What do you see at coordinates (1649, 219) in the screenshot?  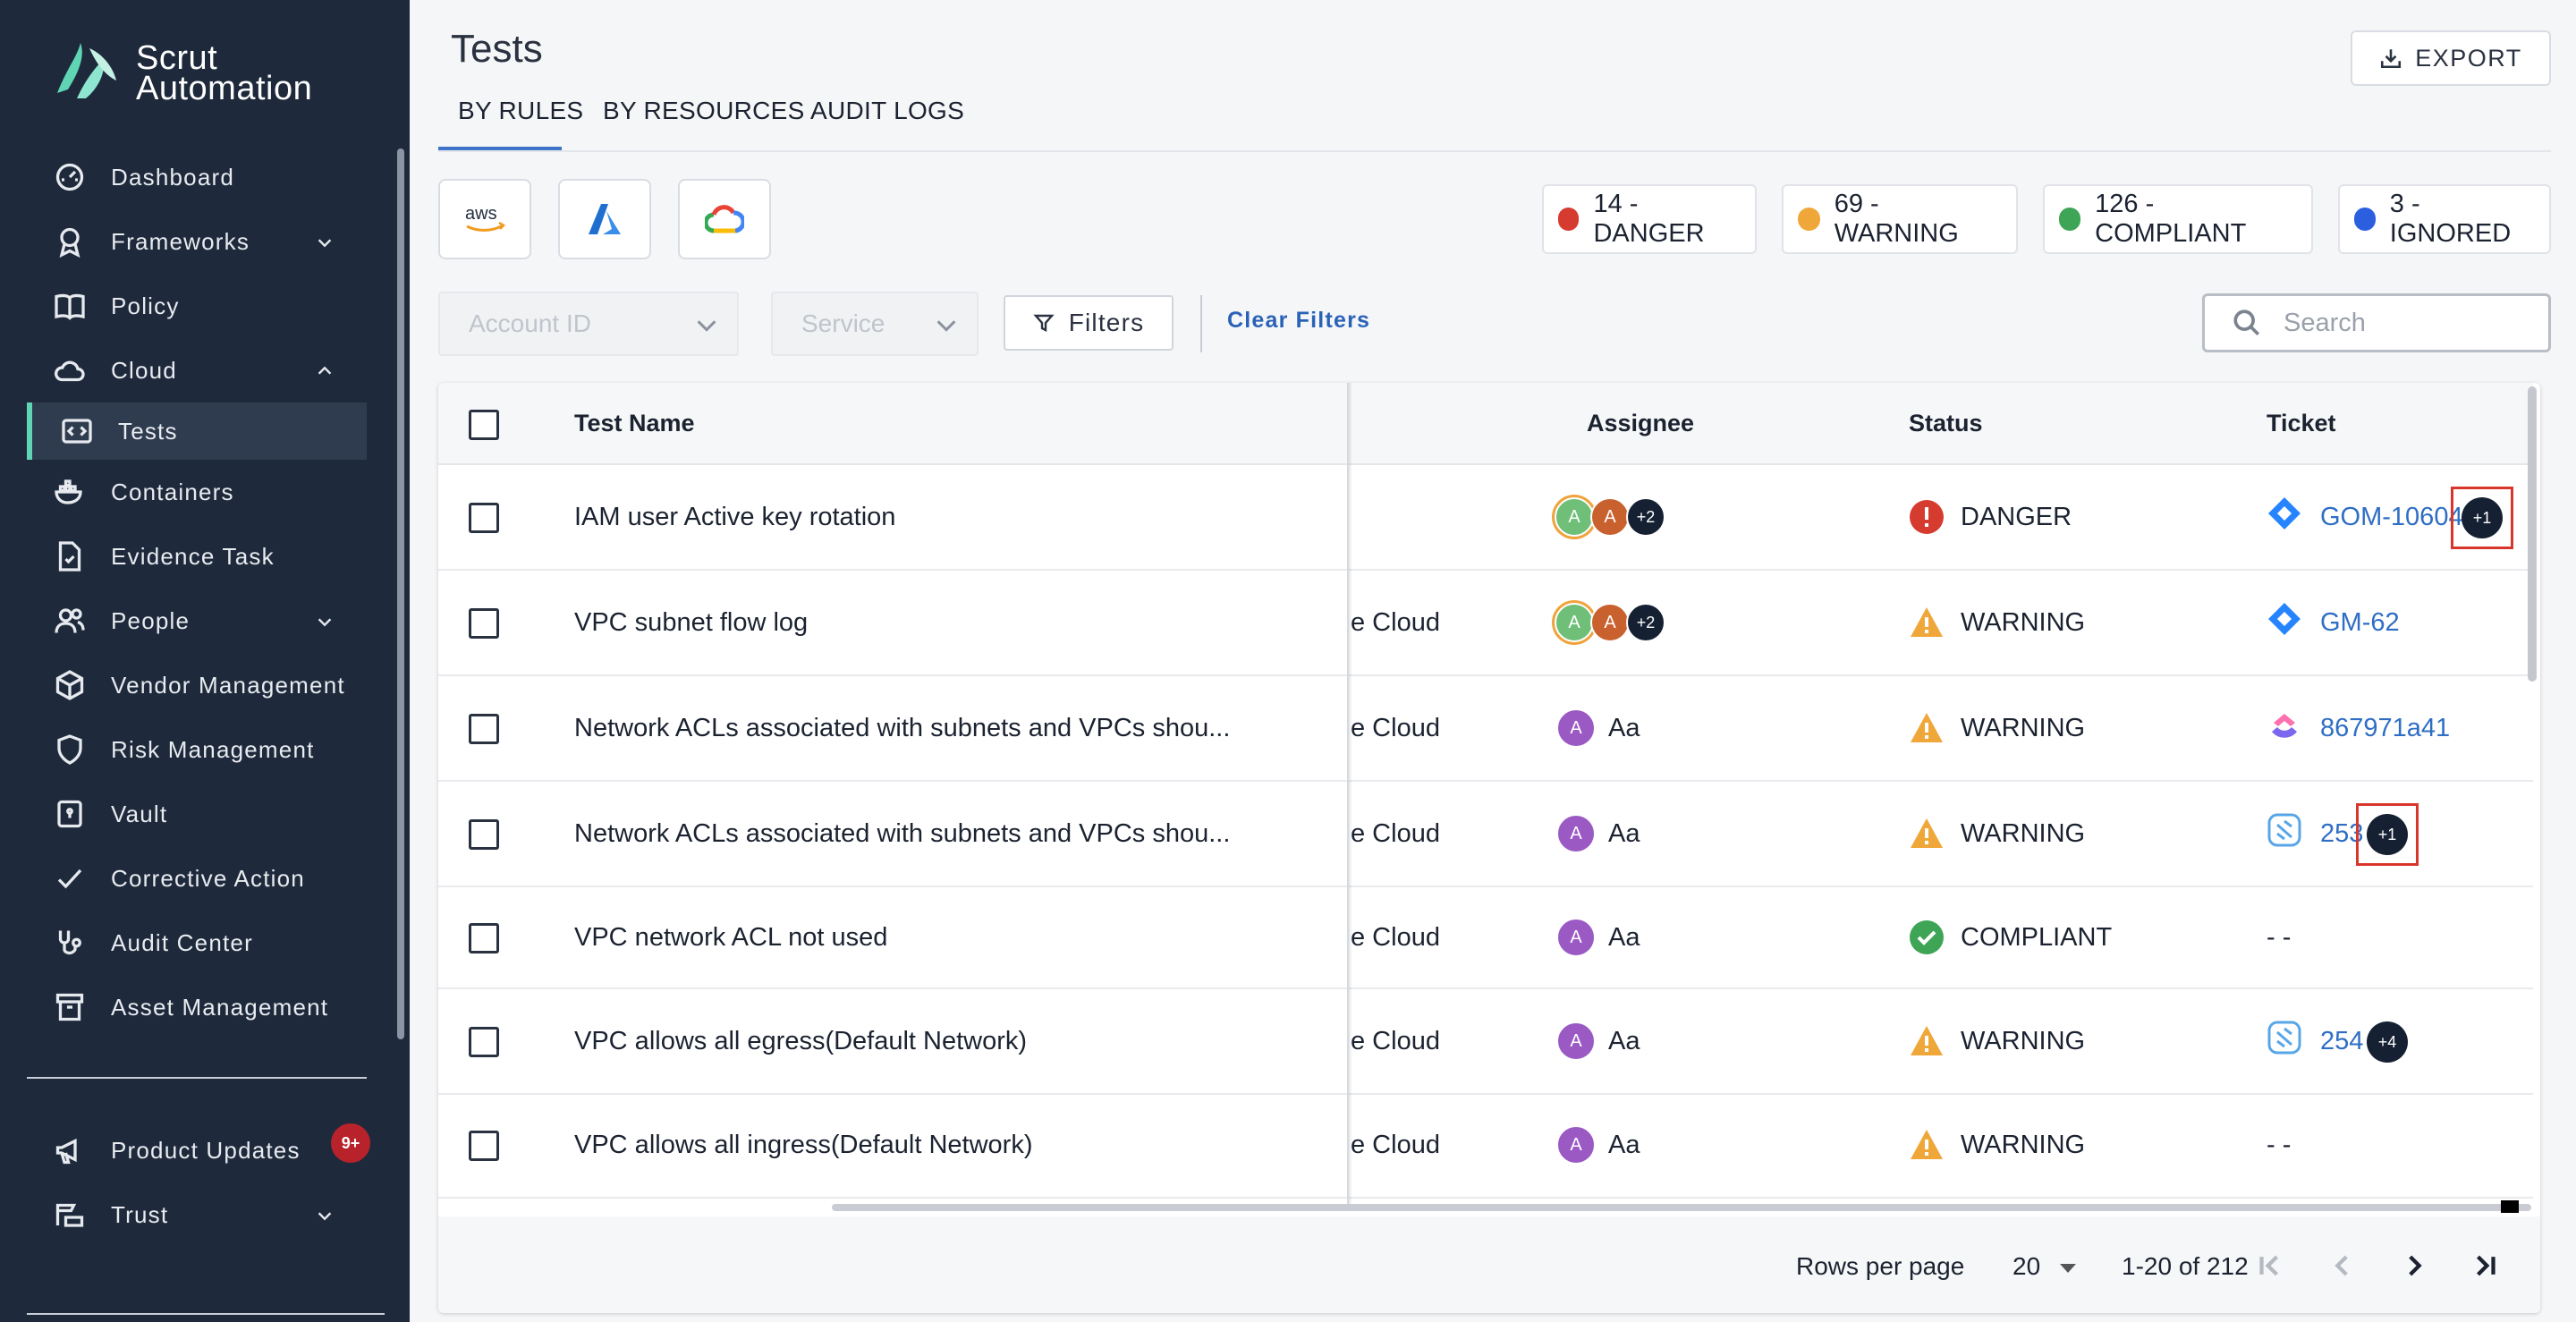 I see `danger-count-chip: 14 - DANGER` at bounding box center [1649, 219].